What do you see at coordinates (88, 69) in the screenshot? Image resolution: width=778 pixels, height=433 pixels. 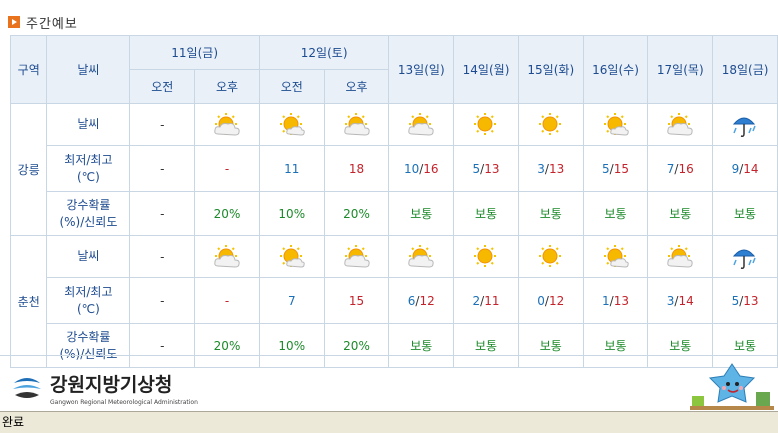 I see `col-header-weather: 날씨` at bounding box center [88, 69].